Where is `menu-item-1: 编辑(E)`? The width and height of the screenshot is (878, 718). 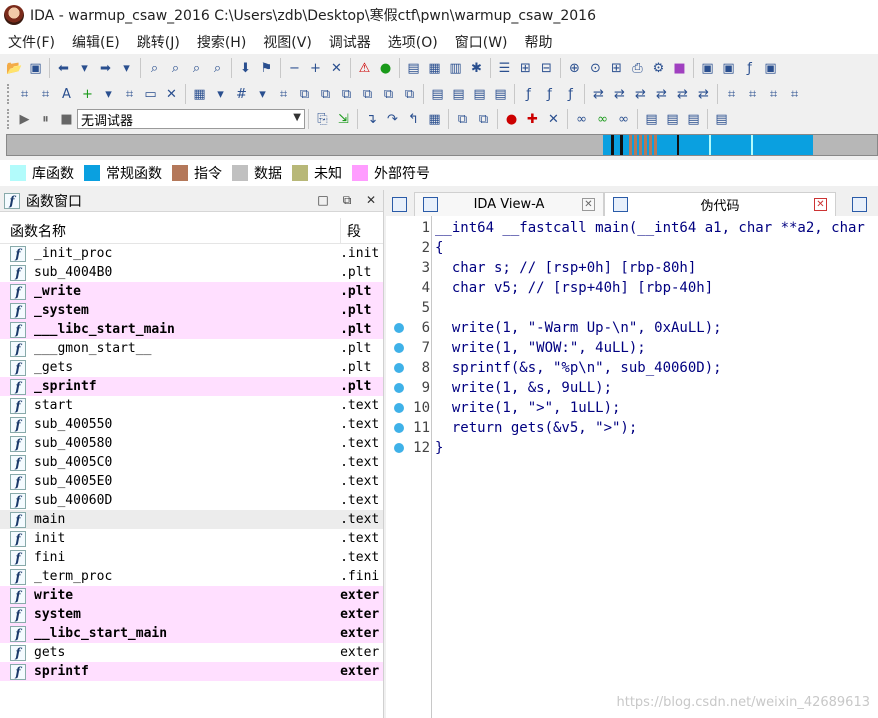 menu-item-1: 编辑(E) is located at coordinates (96, 42).